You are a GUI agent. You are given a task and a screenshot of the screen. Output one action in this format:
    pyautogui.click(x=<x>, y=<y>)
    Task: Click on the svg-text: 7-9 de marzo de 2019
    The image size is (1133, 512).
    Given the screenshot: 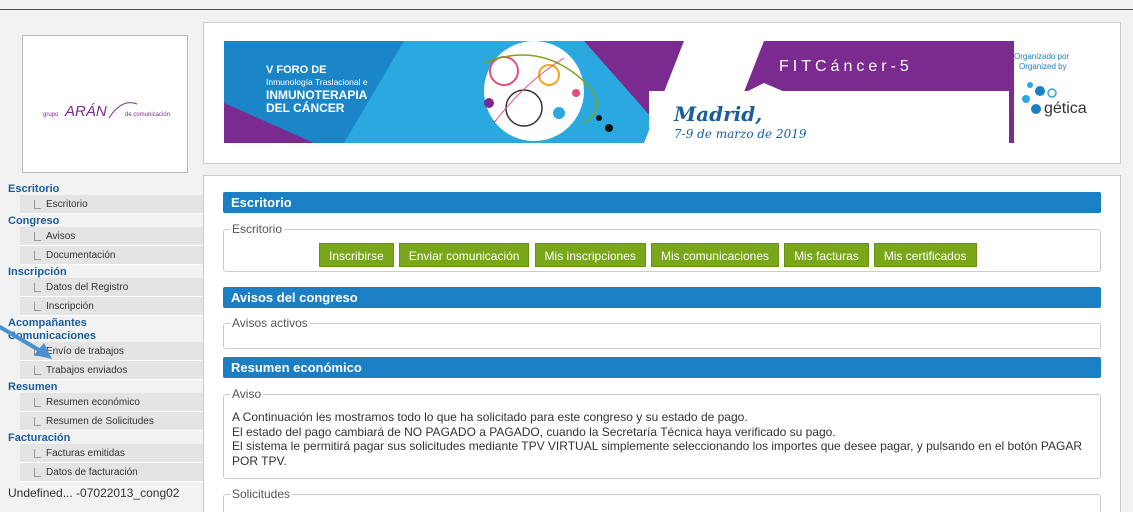 What is the action you would take?
    pyautogui.click(x=740, y=134)
    